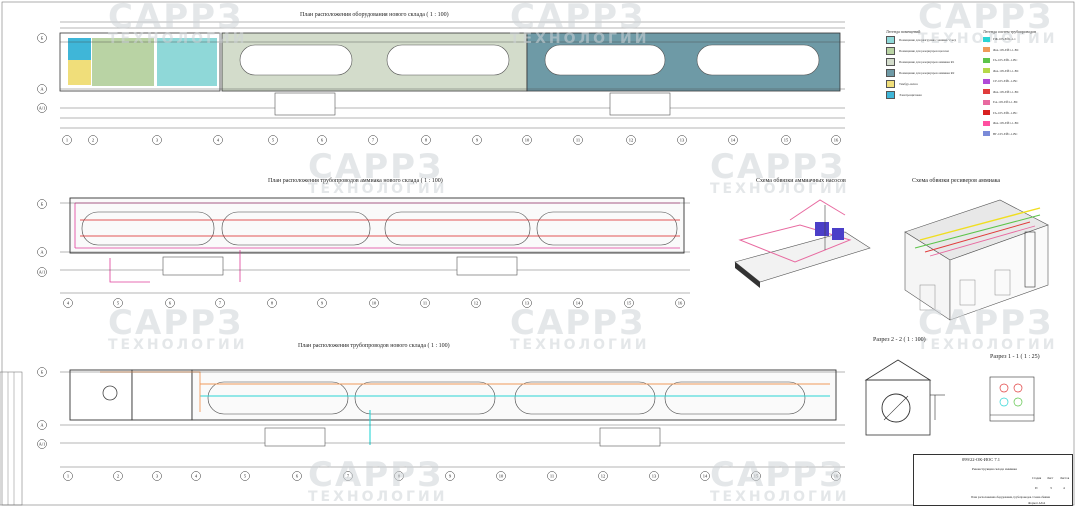  I want to click on pipe-label: ГЖ-105-ЕЙ1-1-1, so click(1004, 39).